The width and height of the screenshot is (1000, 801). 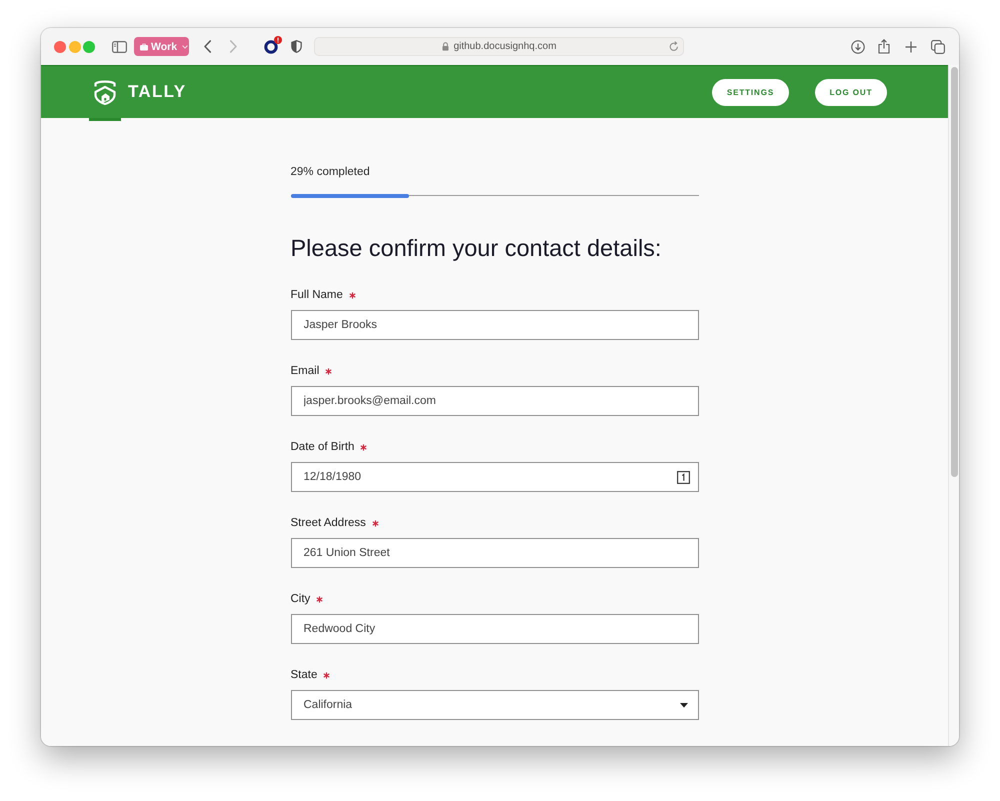 What do you see at coordinates (328, 523) in the screenshot?
I see `field-label: Street Address` at bounding box center [328, 523].